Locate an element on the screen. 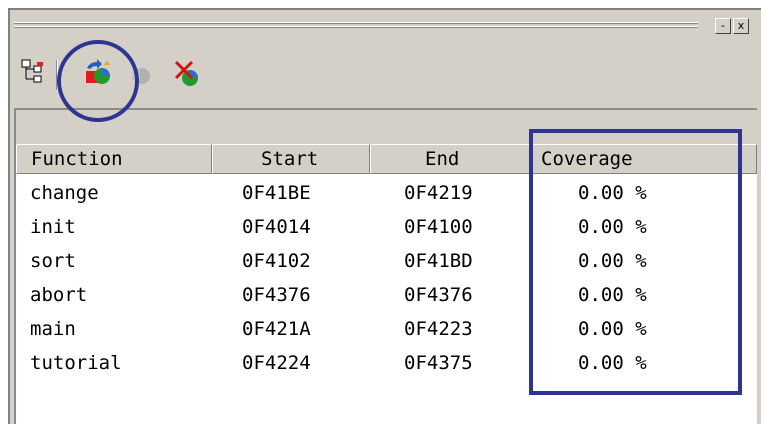 The image size is (765, 424). close-button: x is located at coordinates (741, 26).